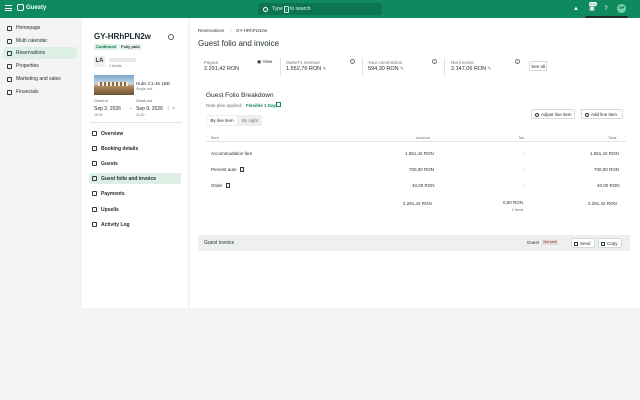  What do you see at coordinates (576, 9) in the screenshot?
I see `bell-icon: ▲` at bounding box center [576, 9].